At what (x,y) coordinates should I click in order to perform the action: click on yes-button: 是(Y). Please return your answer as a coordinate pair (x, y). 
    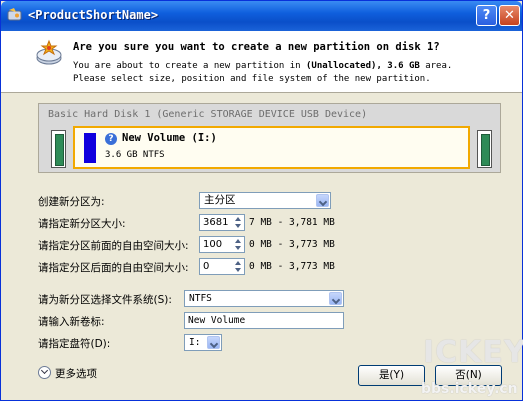
    Looking at the image, I should click on (391, 375).